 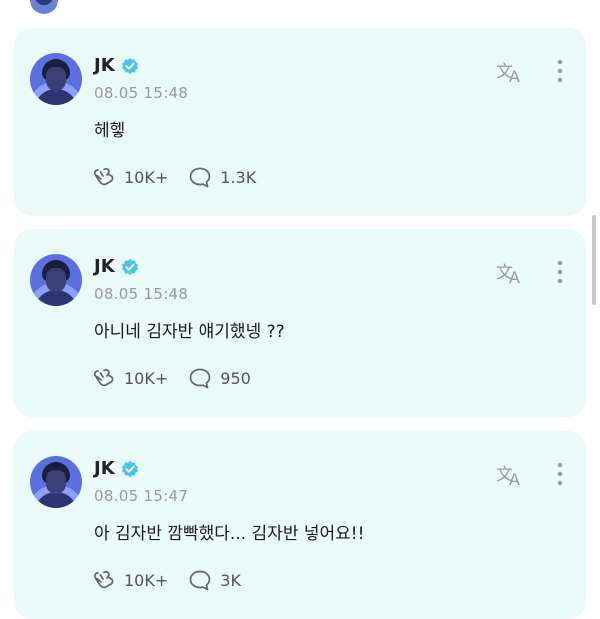 I want to click on post-stats: 10K+ 950, so click(x=181, y=378).